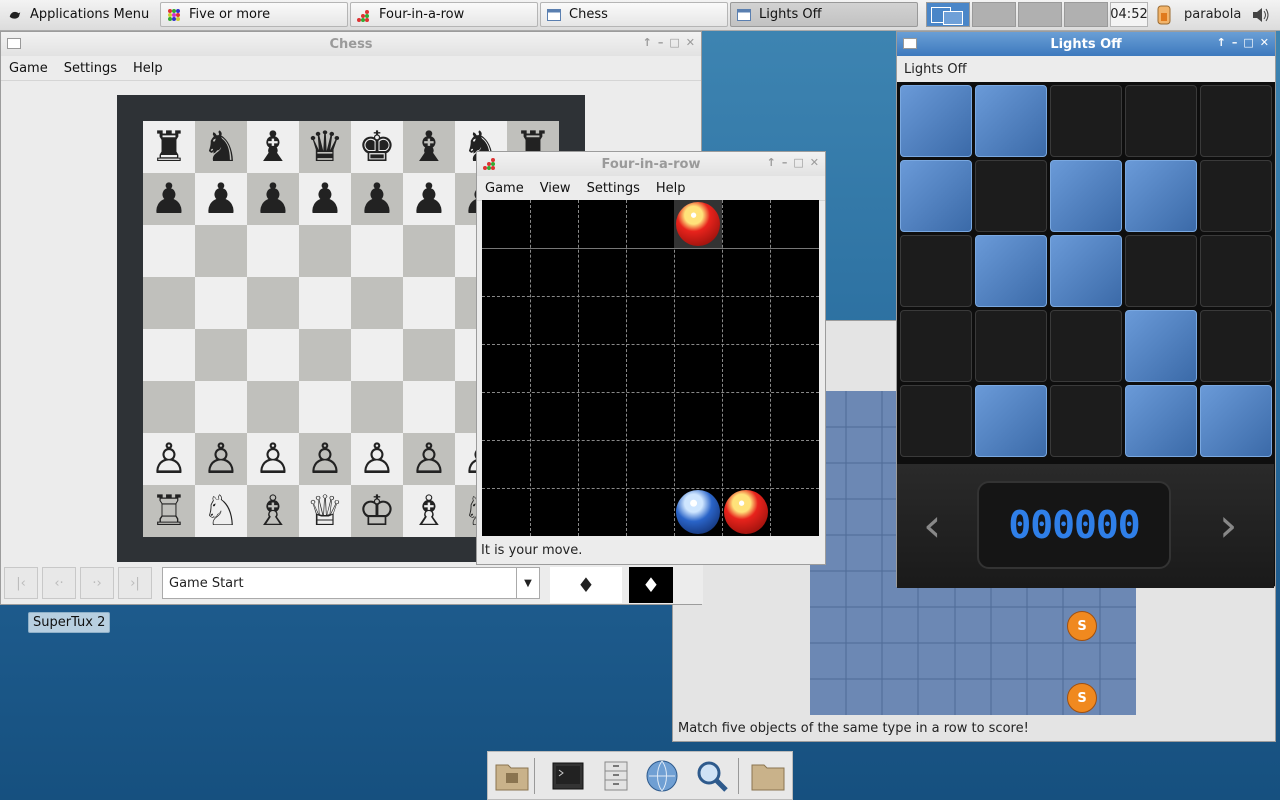 The height and width of the screenshot is (800, 1280). Describe the element at coordinates (555, 188) in the screenshot. I see `menu-view: View` at that location.